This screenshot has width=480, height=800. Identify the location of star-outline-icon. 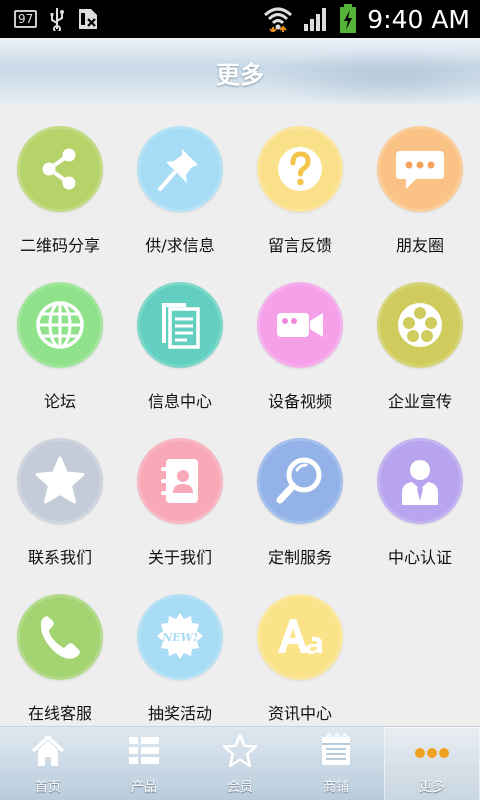
(240, 750).